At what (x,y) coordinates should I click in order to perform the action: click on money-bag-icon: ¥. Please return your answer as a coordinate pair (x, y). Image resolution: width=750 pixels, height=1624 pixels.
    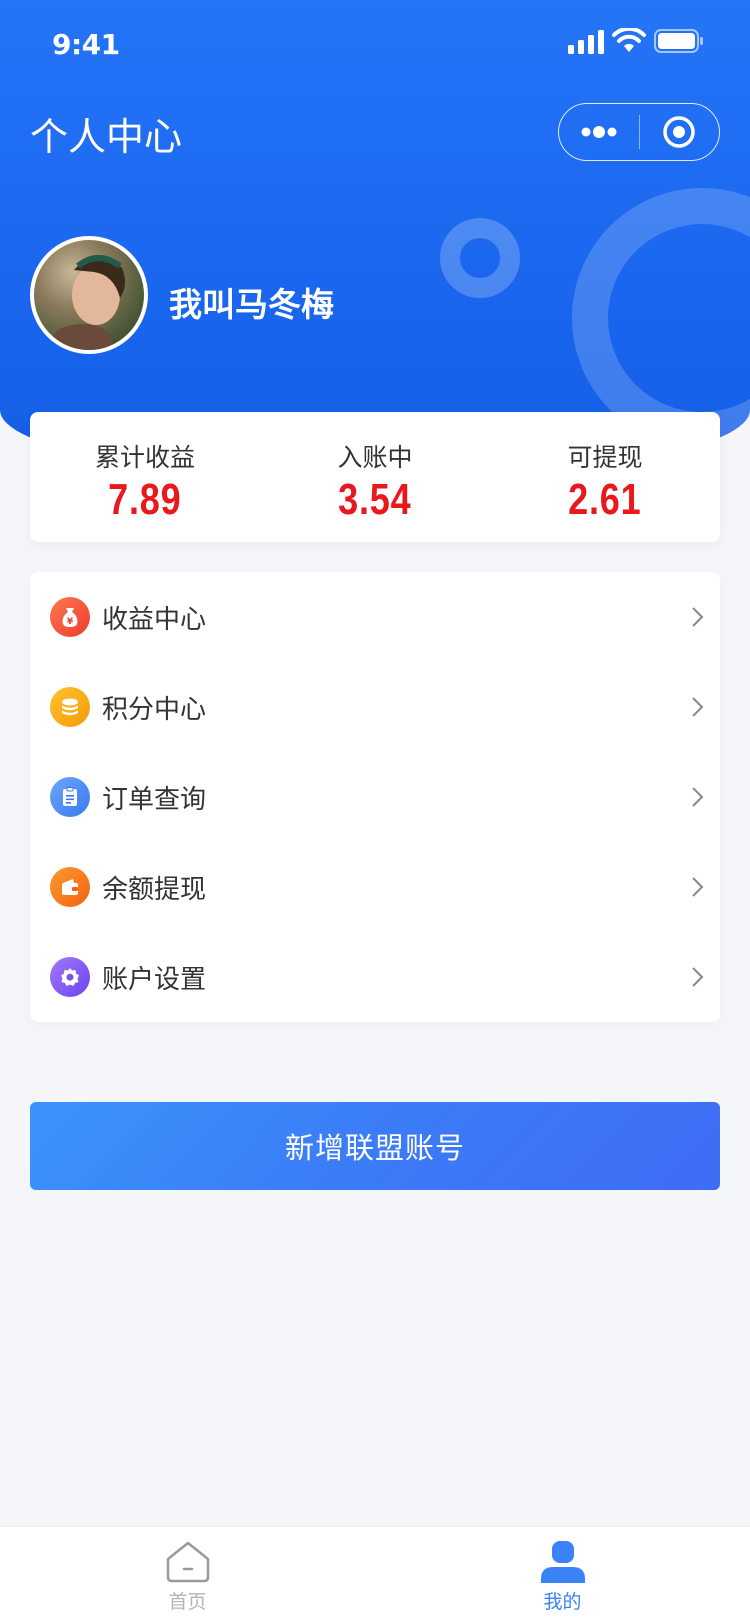
    Looking at the image, I should click on (70, 617).